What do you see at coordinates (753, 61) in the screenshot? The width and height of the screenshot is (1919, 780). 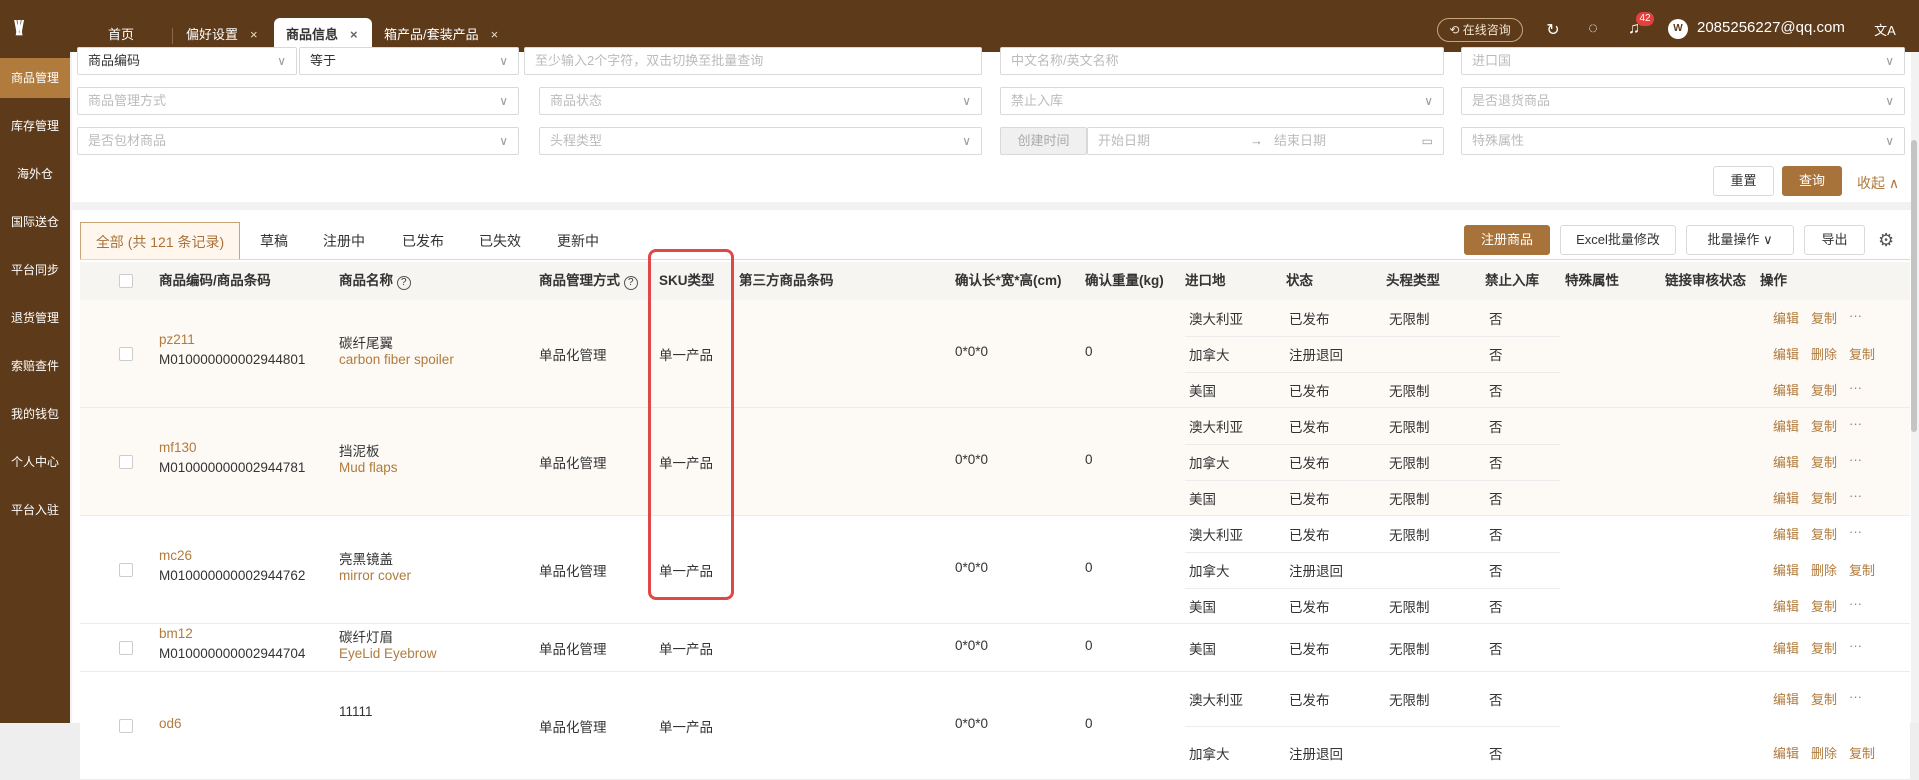 I see `code-search-input: 至少输入2个字符，双击切换至批量查询` at bounding box center [753, 61].